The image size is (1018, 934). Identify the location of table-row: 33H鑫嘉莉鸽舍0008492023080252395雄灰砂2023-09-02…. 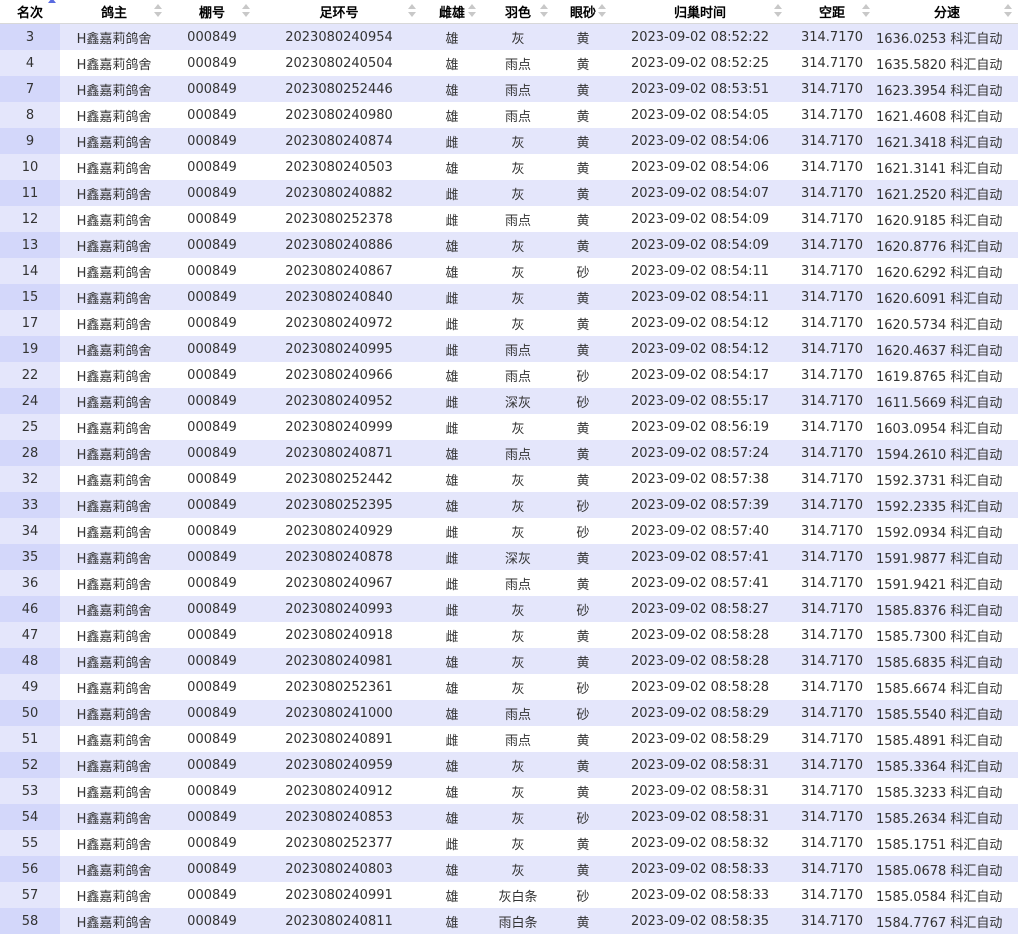
(509, 505).